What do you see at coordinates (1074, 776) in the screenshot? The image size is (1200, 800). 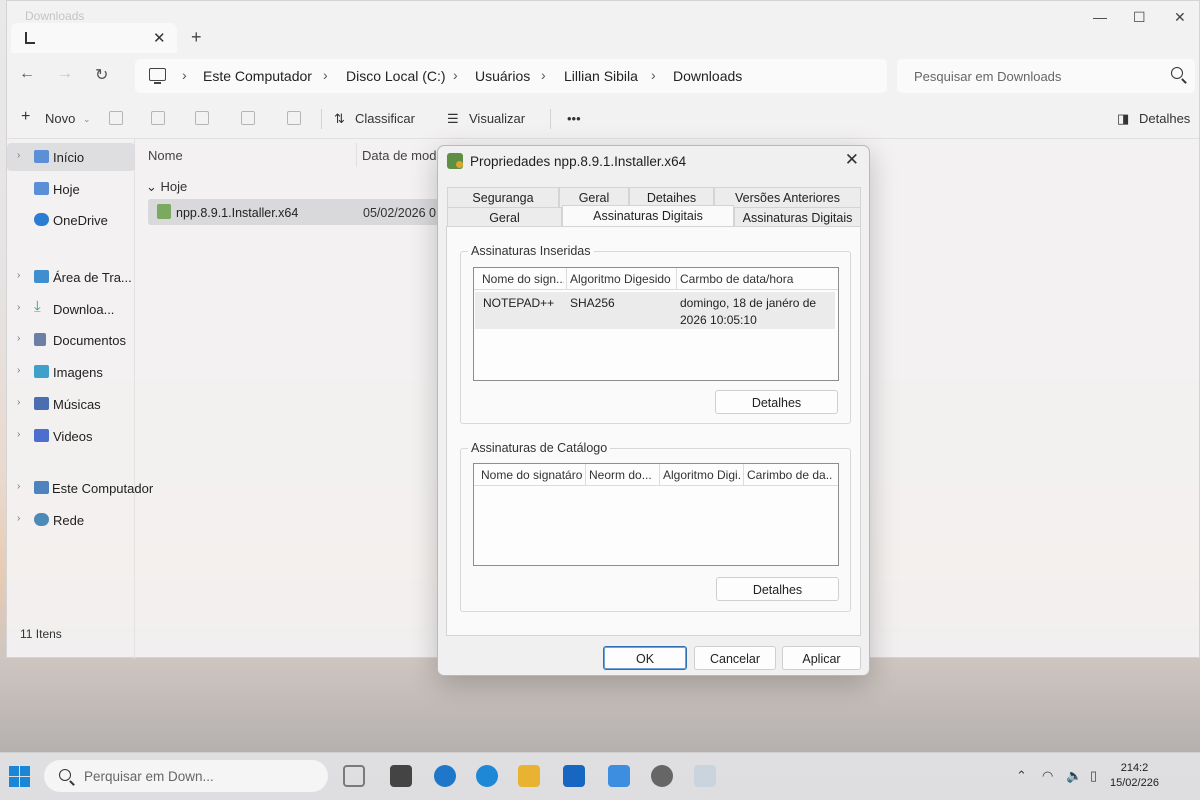 I see `volume-icon: 🔈` at bounding box center [1074, 776].